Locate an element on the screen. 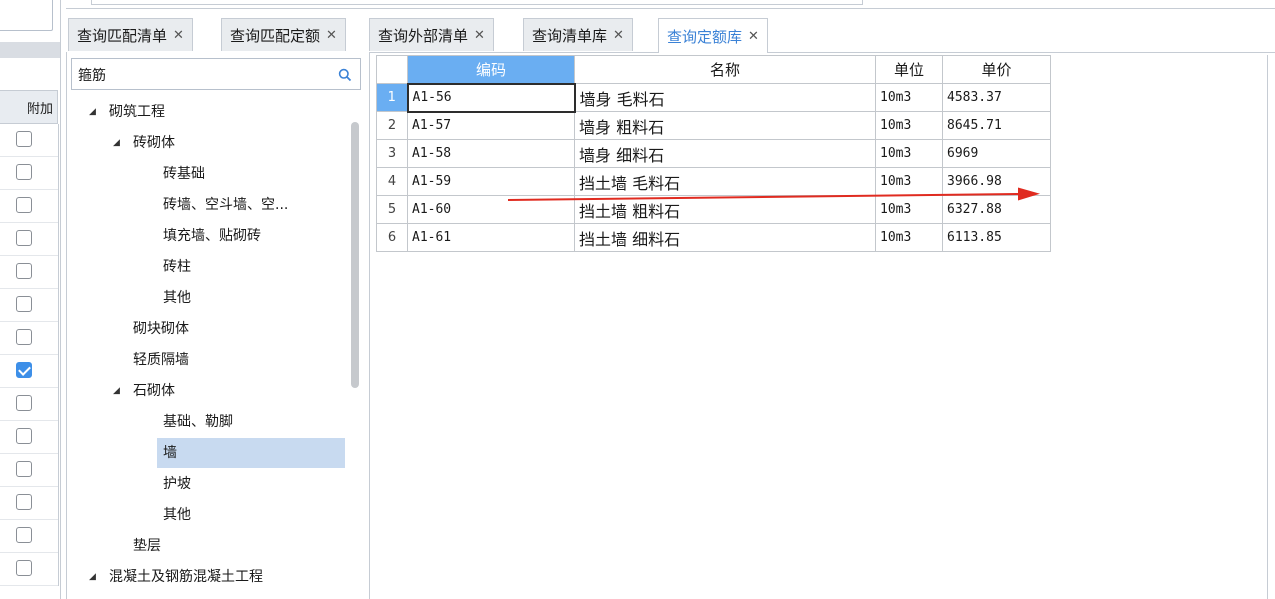 The width and height of the screenshot is (1275, 599). search-input: 箍筋 is located at coordinates (216, 74).